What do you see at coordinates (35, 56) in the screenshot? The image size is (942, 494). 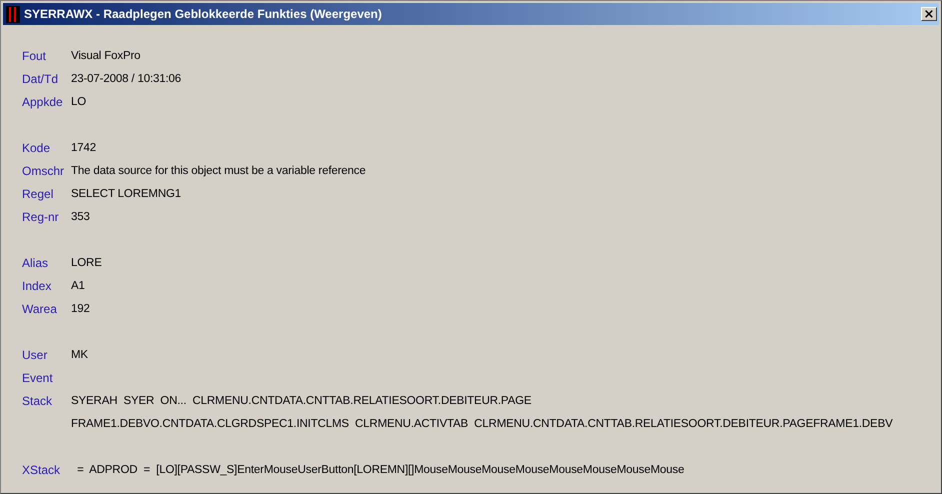 I see `field-label: Fout` at bounding box center [35, 56].